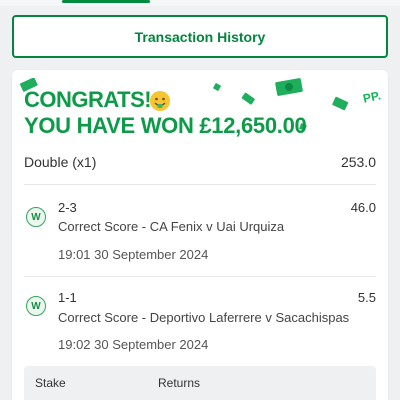  What do you see at coordinates (133, 344) in the screenshot?
I see `leg-time: 19:02 30 September 2024` at bounding box center [133, 344].